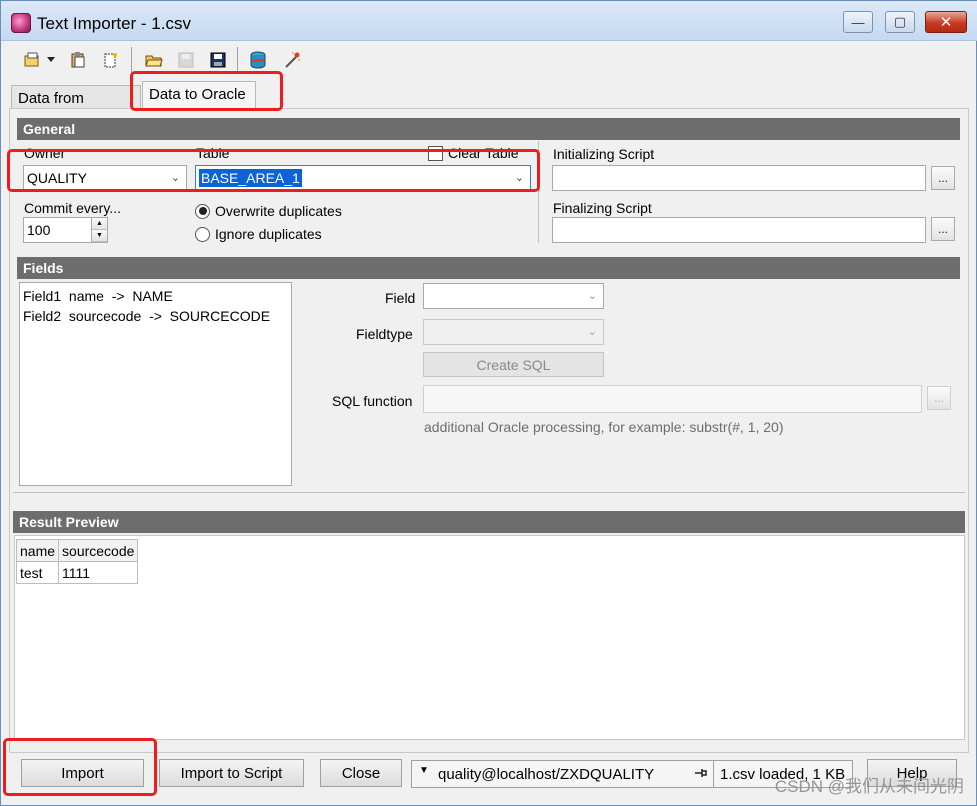 The image size is (977, 806). I want to click on window-title: Text Importer - 1.csv, so click(114, 23).